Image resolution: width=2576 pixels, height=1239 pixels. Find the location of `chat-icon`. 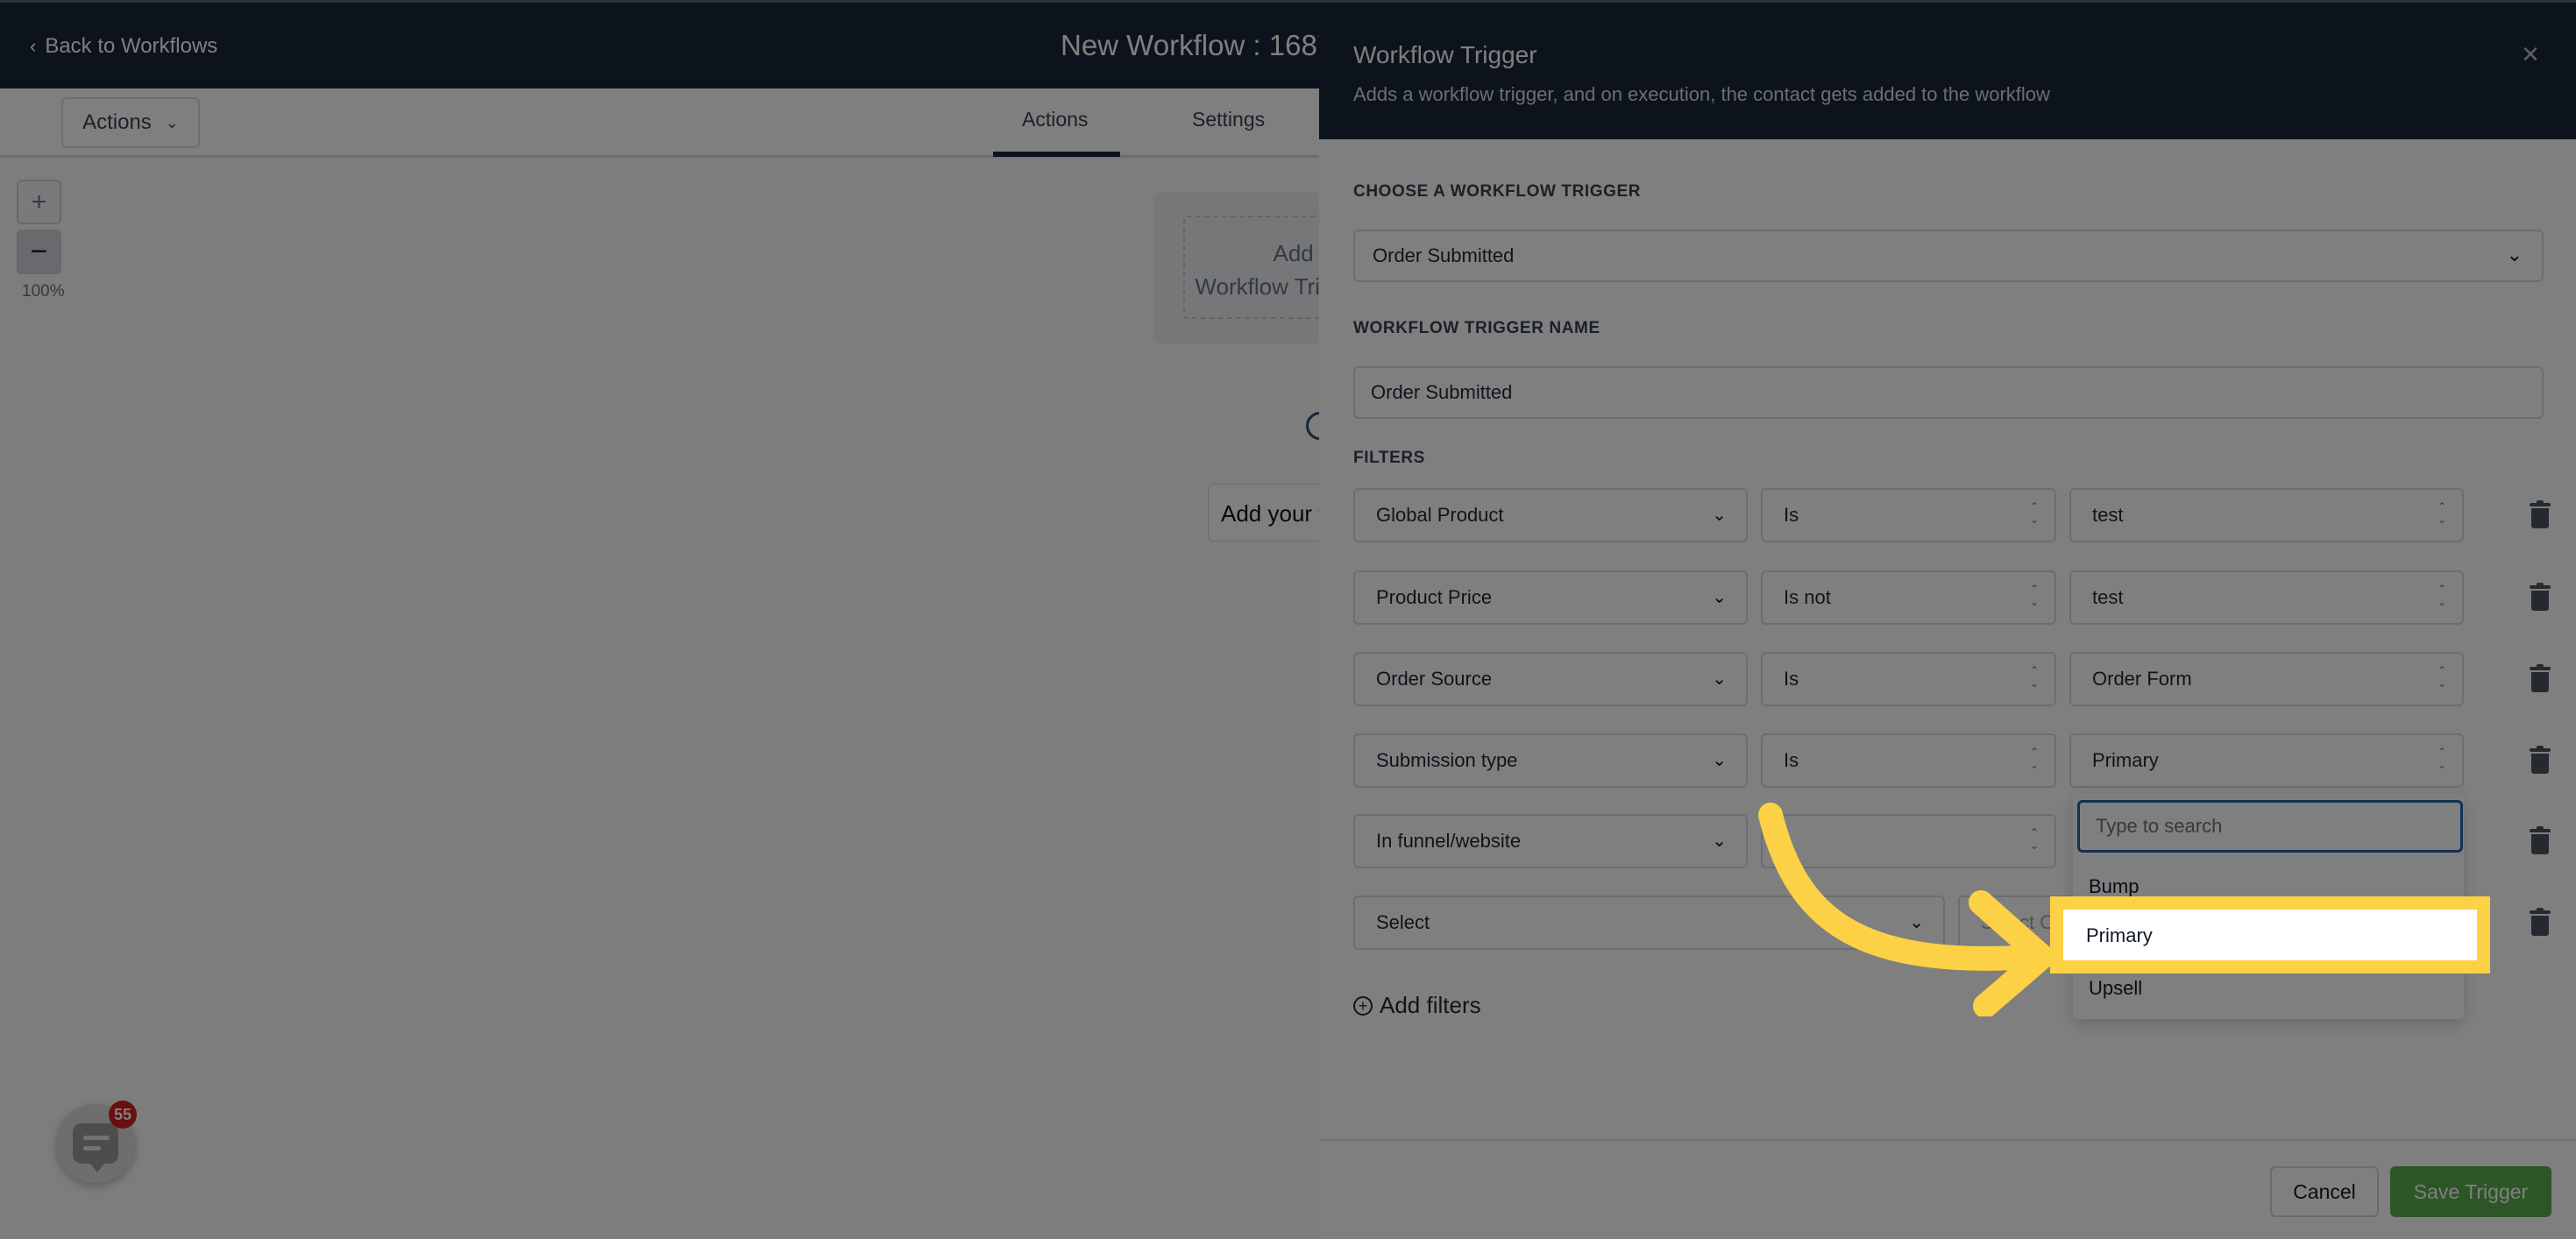

chat-icon is located at coordinates (95, 1147).